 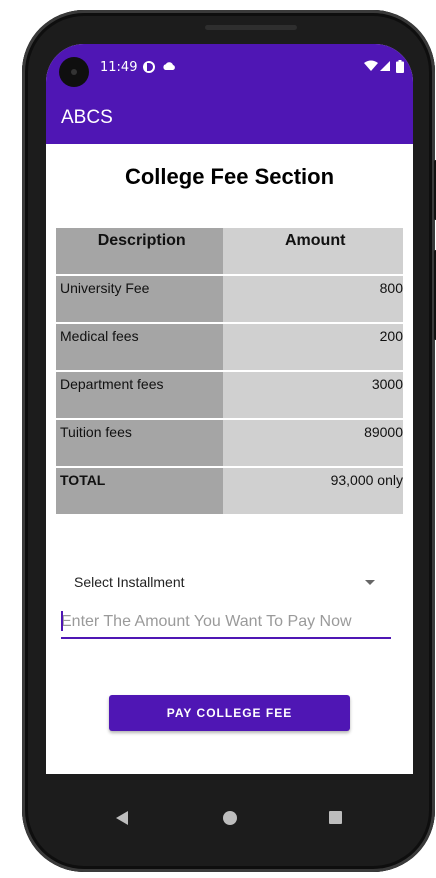 What do you see at coordinates (251, 27) in the screenshot?
I see `speaker-grille` at bounding box center [251, 27].